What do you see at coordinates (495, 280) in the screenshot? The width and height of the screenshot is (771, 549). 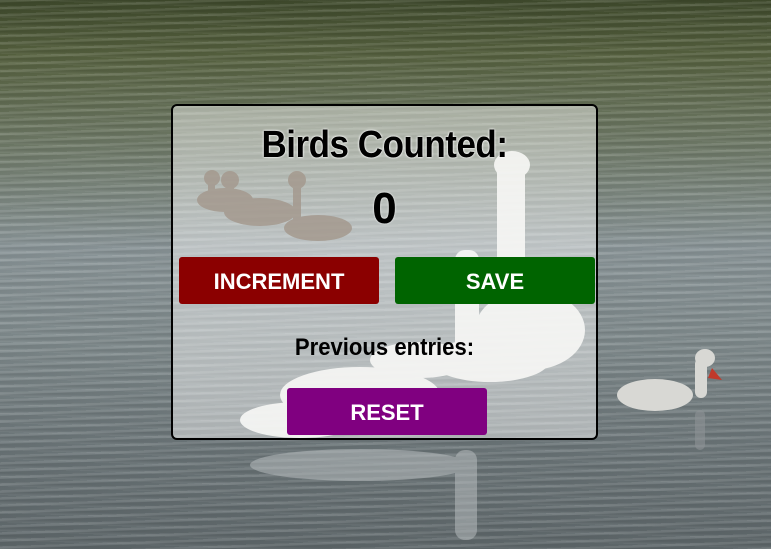 I see `save-button: SAVE` at bounding box center [495, 280].